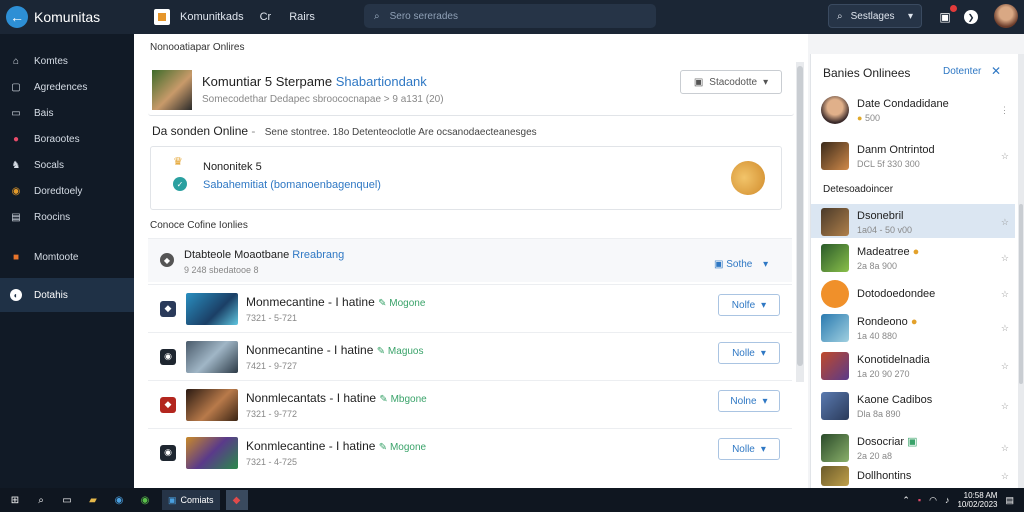  What do you see at coordinates (1009, 500) in the screenshot?
I see `notification-icon: ▤` at bounding box center [1009, 500].